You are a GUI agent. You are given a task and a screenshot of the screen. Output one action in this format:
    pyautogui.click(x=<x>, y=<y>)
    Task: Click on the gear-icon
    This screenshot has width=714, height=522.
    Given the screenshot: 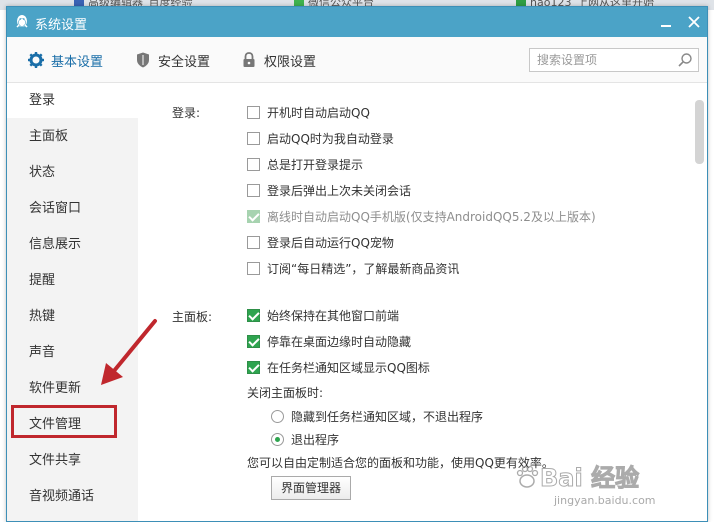 What is the action you would take?
    pyautogui.click(x=36, y=60)
    